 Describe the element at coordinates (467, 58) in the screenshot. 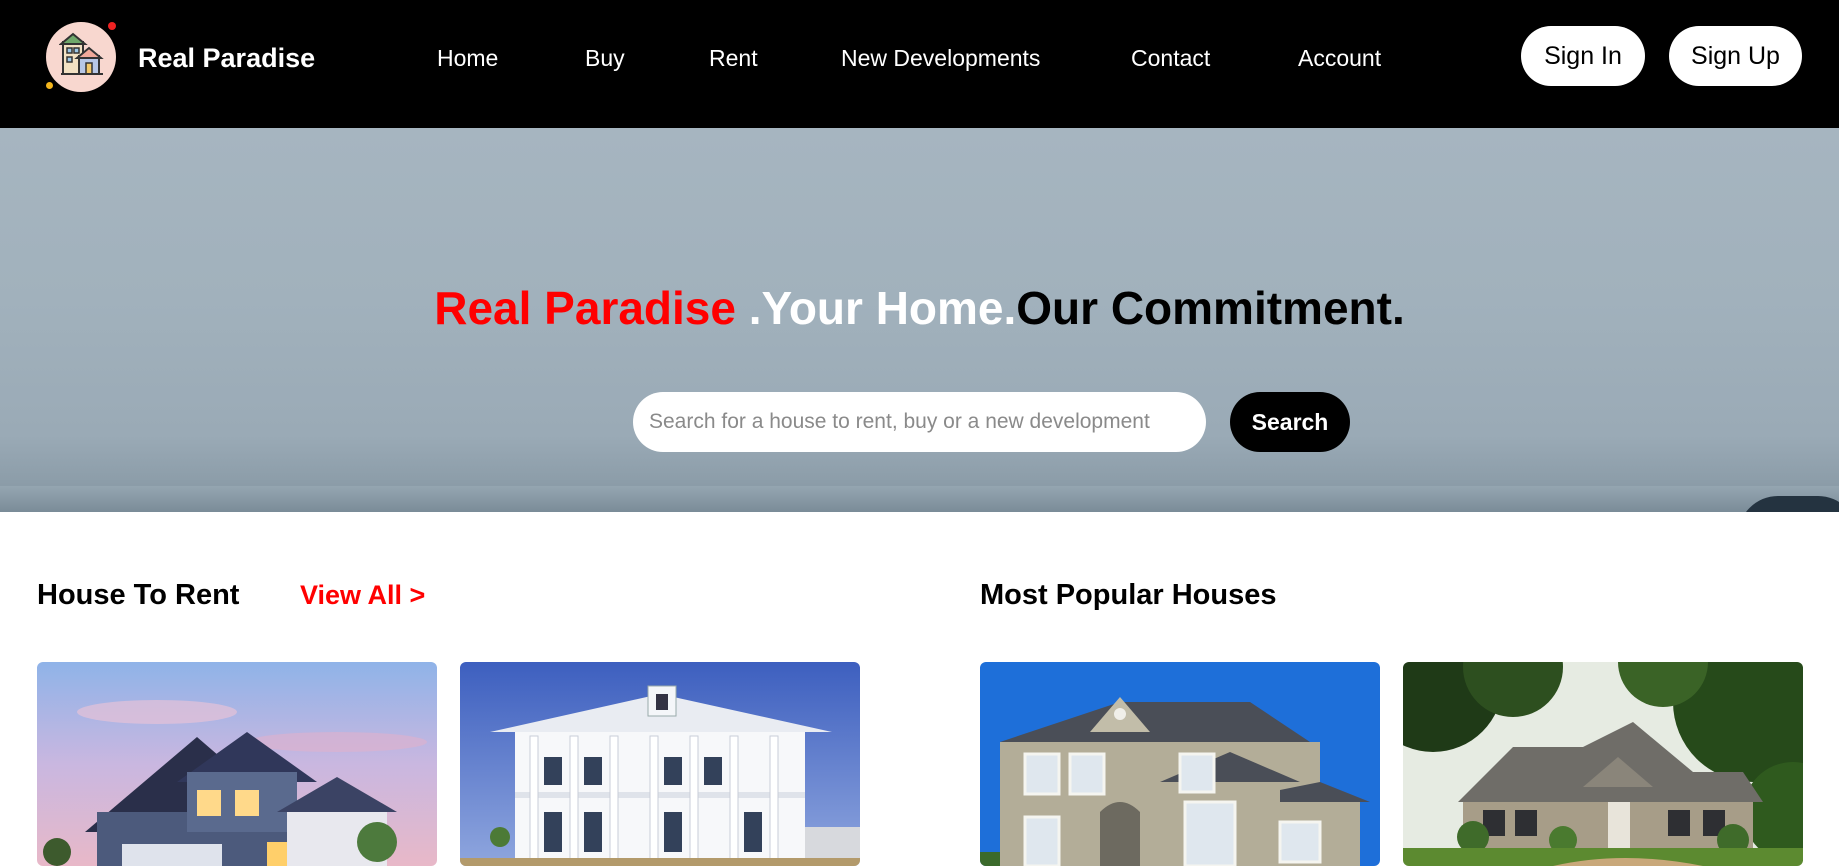

I see `nav-link-home: Home` at that location.